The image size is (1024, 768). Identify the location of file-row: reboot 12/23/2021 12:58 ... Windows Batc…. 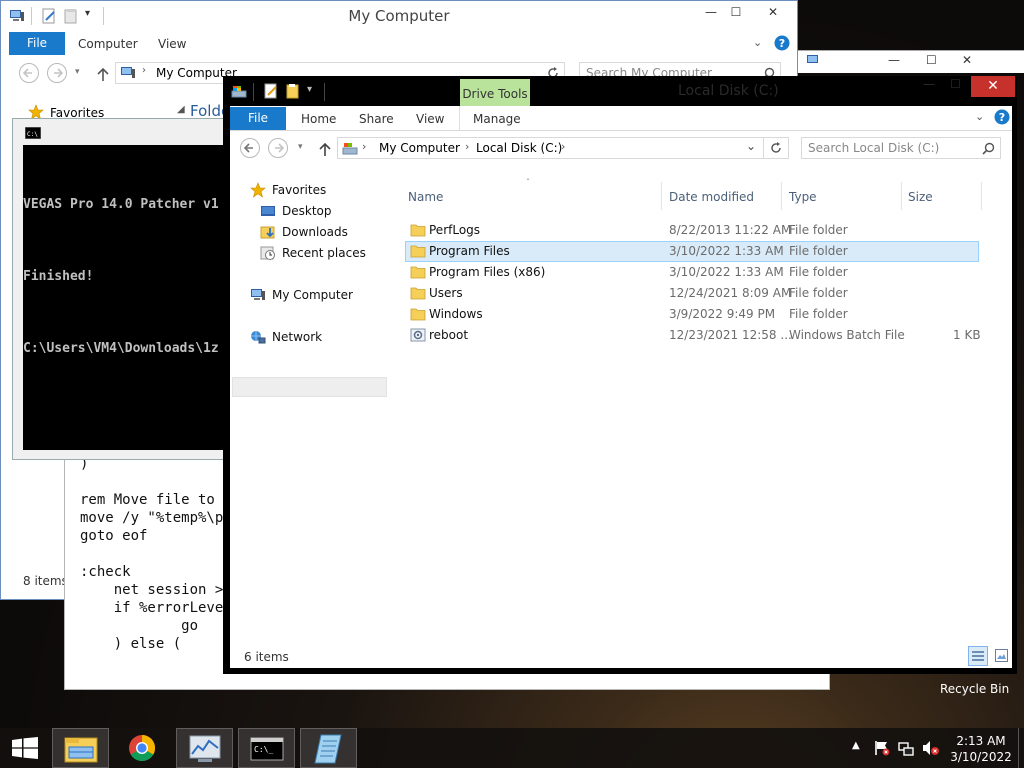
(693, 335).